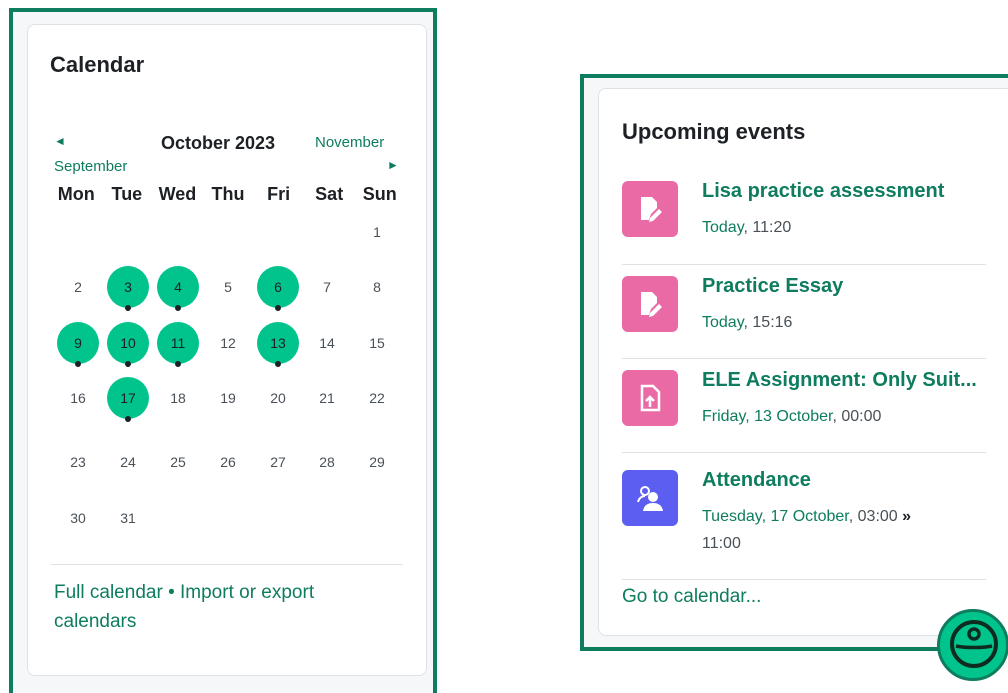  What do you see at coordinates (128, 399) in the screenshot?
I see `calendar-day: 17` at bounding box center [128, 399].